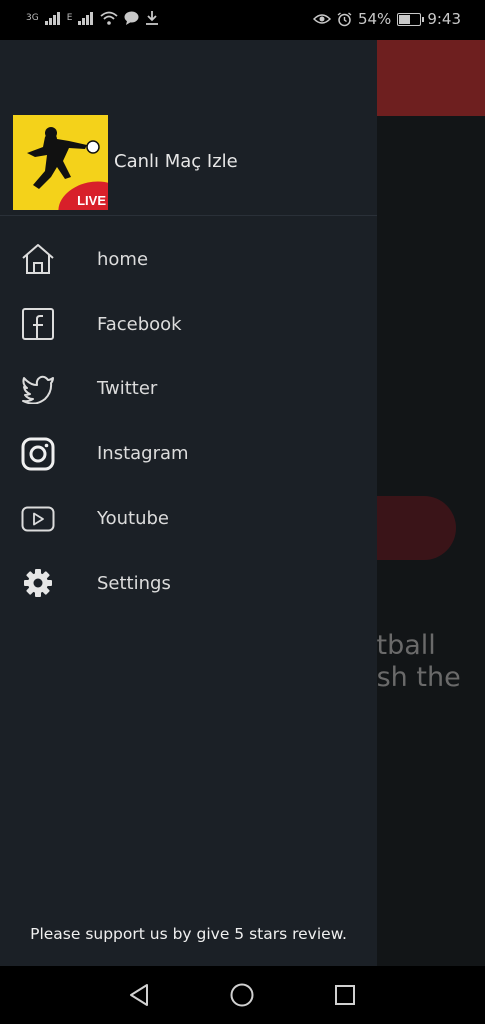  I want to click on menu-item-instagram: Instagram, so click(188, 453).